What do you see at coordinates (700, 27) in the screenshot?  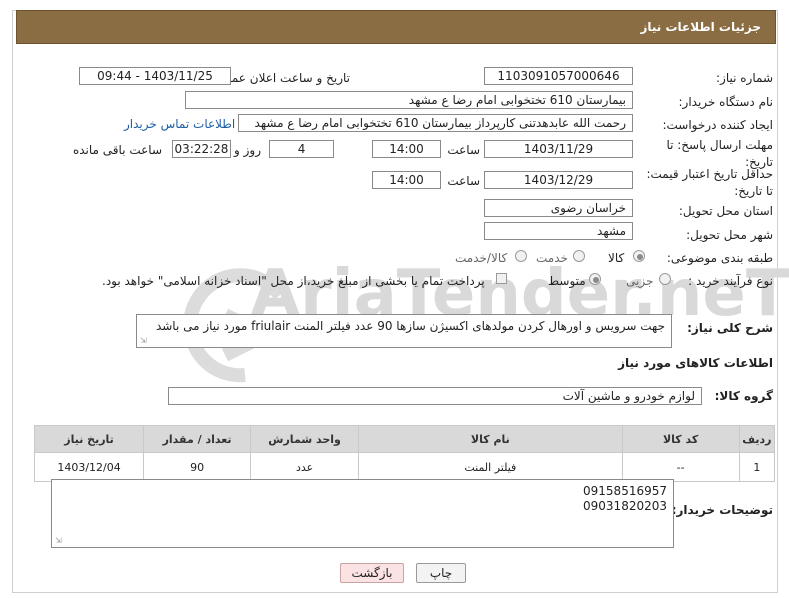 I see `page-title: جزئیات اطلاعات نیاز` at bounding box center [700, 27].